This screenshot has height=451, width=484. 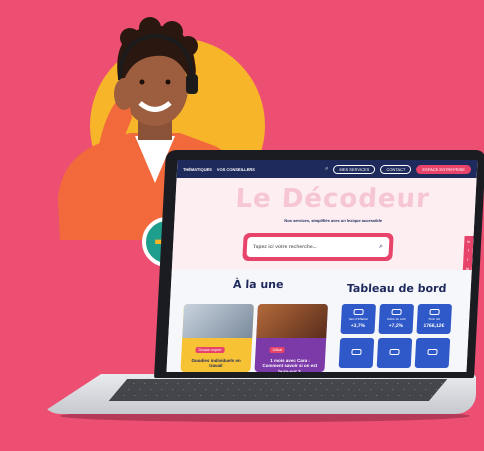 I want to click on home-icon, so click(x=432, y=352).